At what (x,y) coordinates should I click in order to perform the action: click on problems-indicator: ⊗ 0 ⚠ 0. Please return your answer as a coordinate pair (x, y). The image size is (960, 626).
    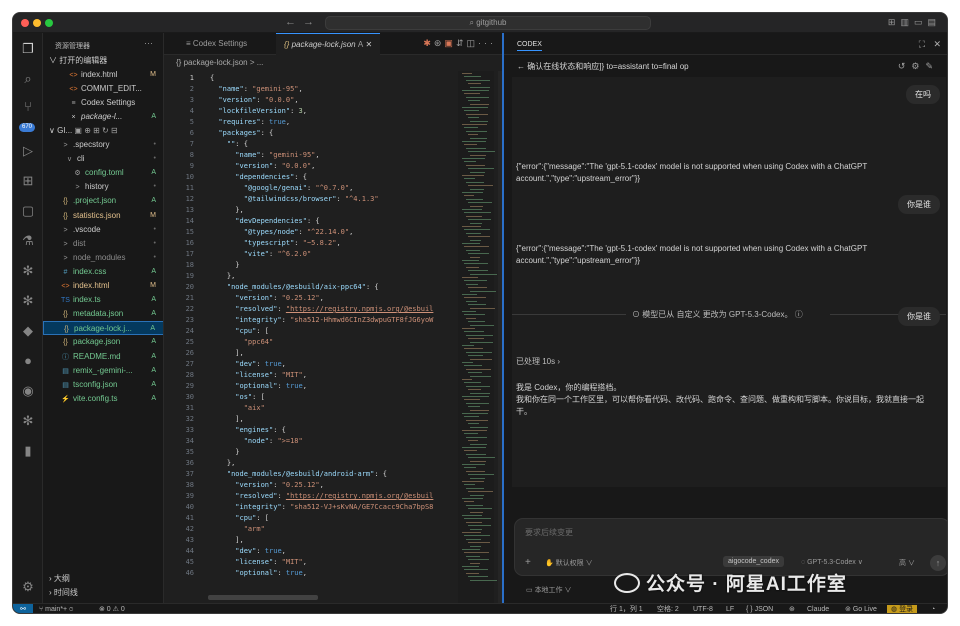
    Looking at the image, I should click on (112, 609).